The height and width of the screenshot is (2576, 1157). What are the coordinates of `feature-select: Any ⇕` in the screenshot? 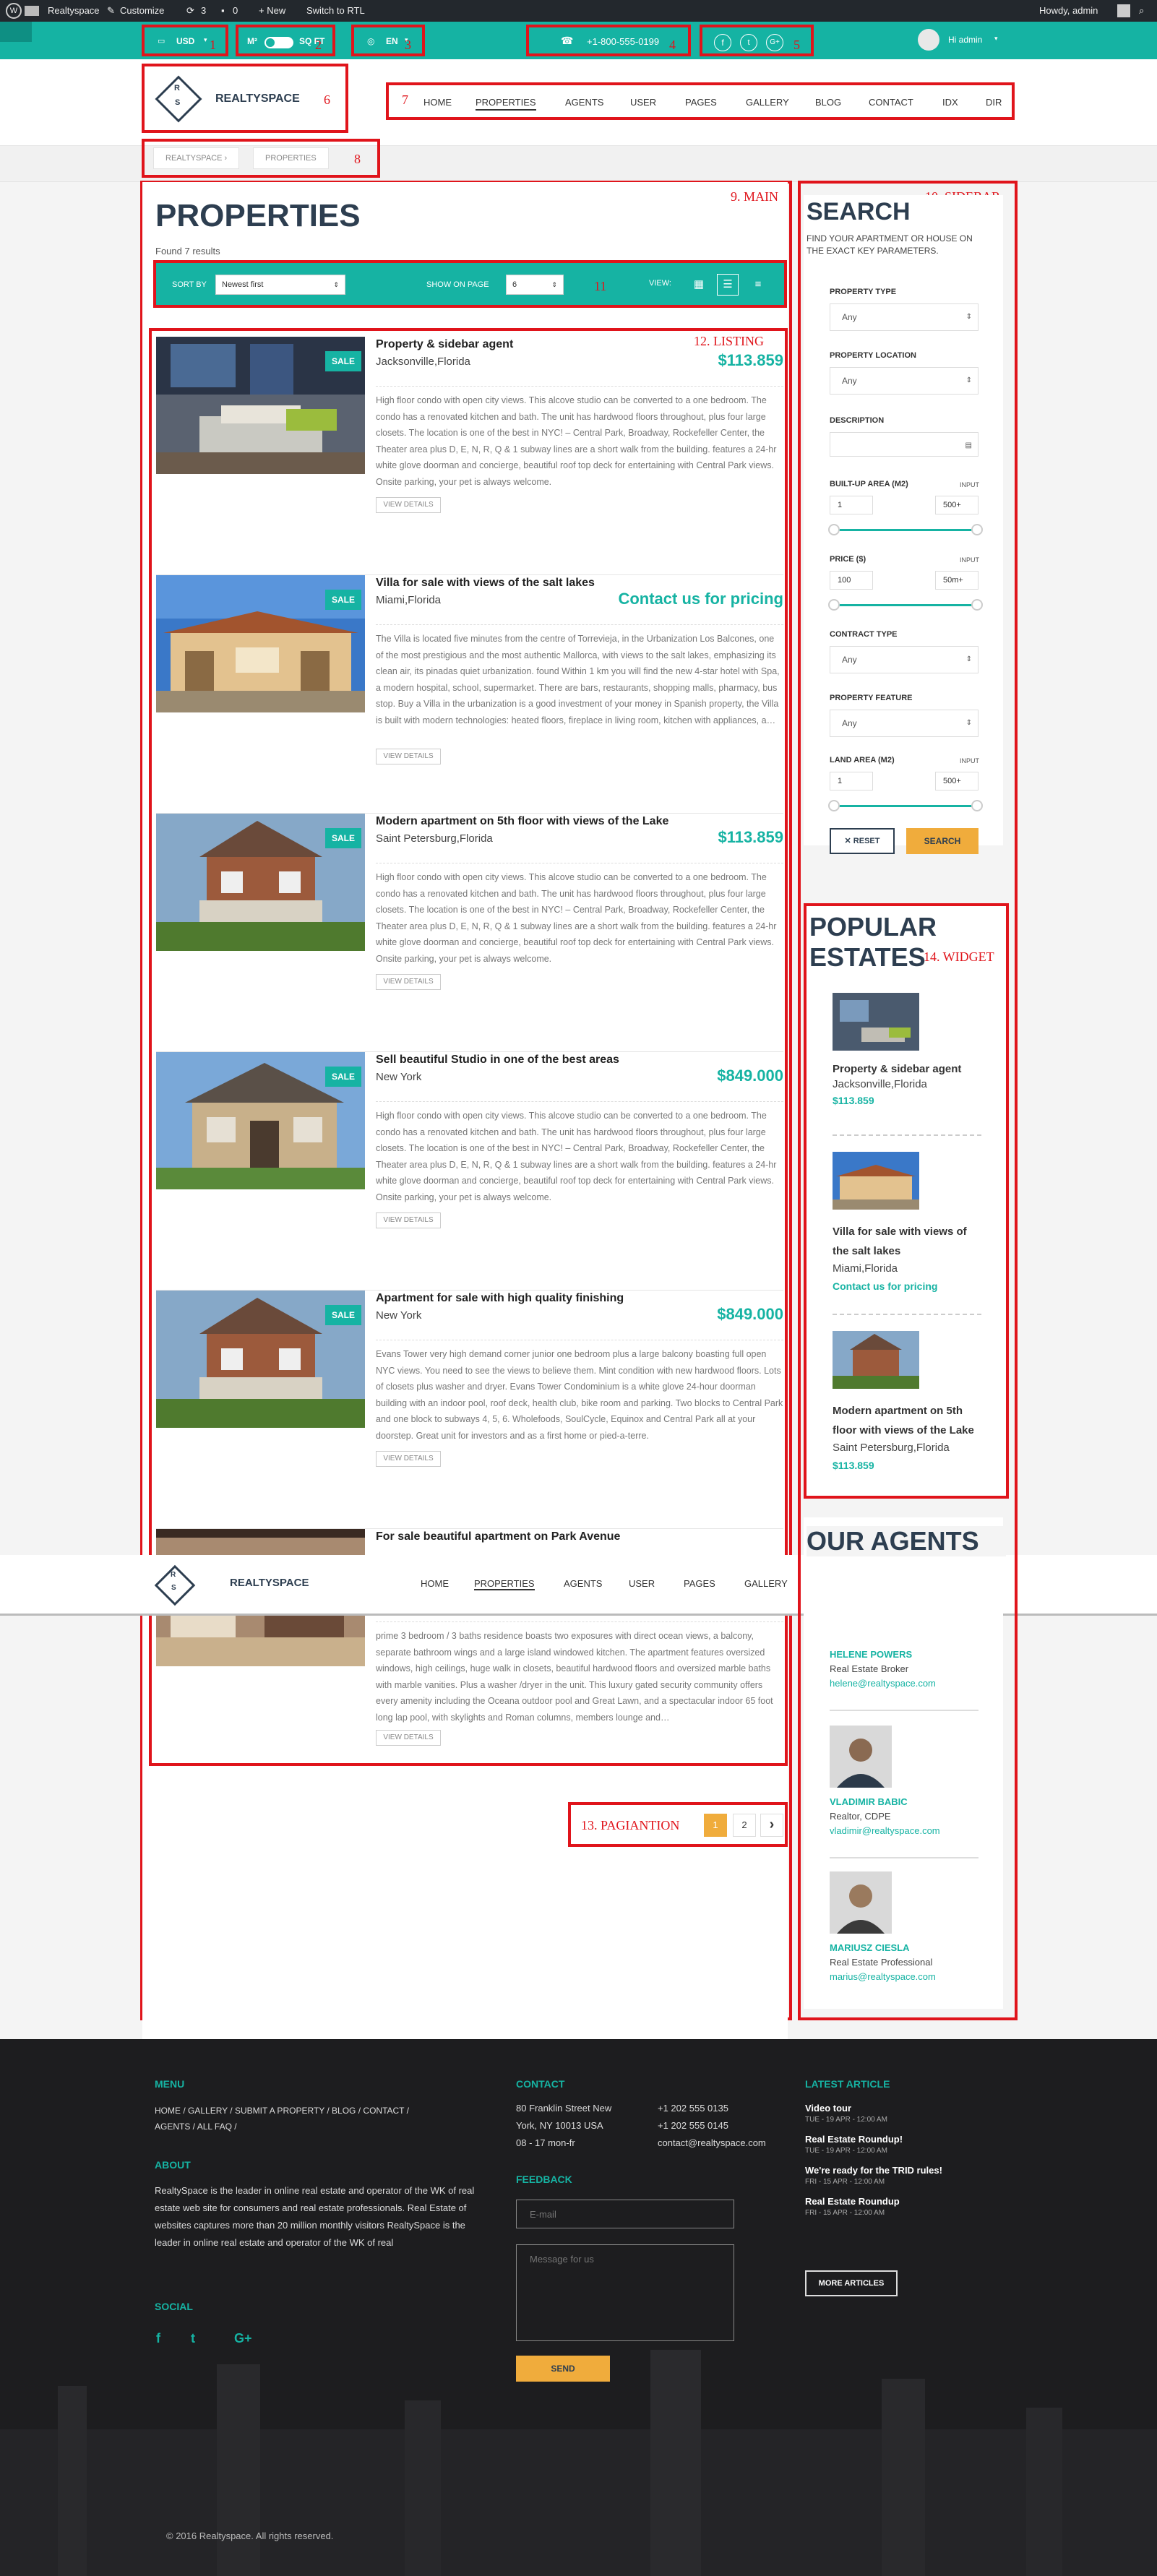 It's located at (904, 723).